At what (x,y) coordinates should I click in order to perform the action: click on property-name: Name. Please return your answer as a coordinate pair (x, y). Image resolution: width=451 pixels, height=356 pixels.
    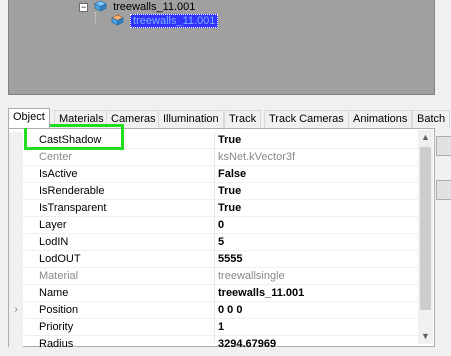
    Looking at the image, I should click on (54, 293).